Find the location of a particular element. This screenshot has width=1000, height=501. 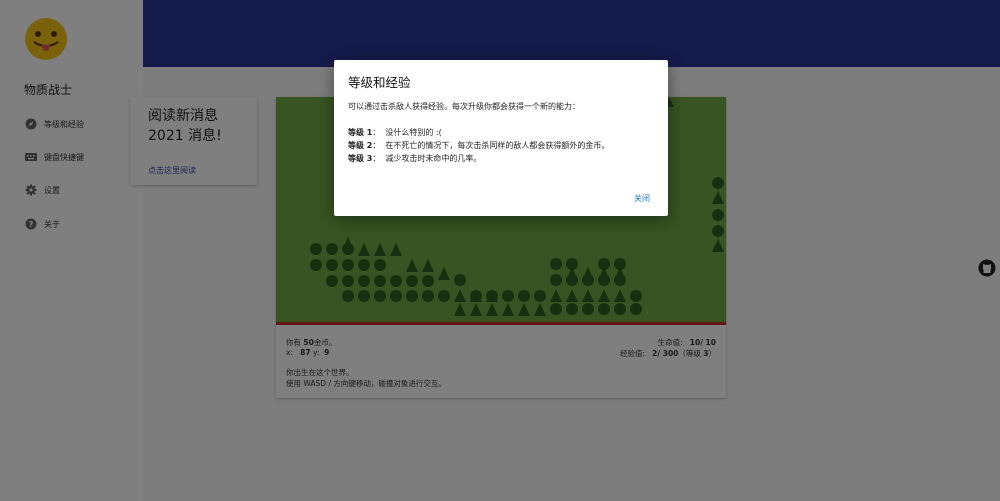

close-button: 关闭 is located at coordinates (642, 198).